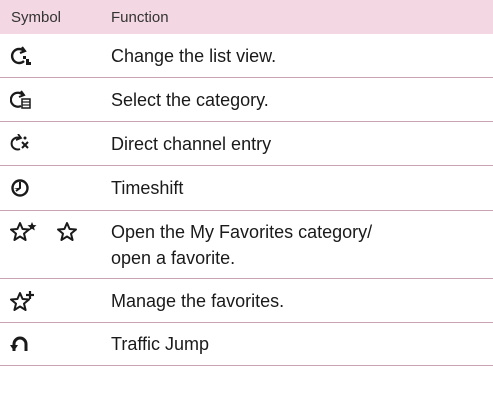 The height and width of the screenshot is (396, 493). Describe the element at coordinates (21, 99) in the screenshot. I see `select-category-icon` at that location.